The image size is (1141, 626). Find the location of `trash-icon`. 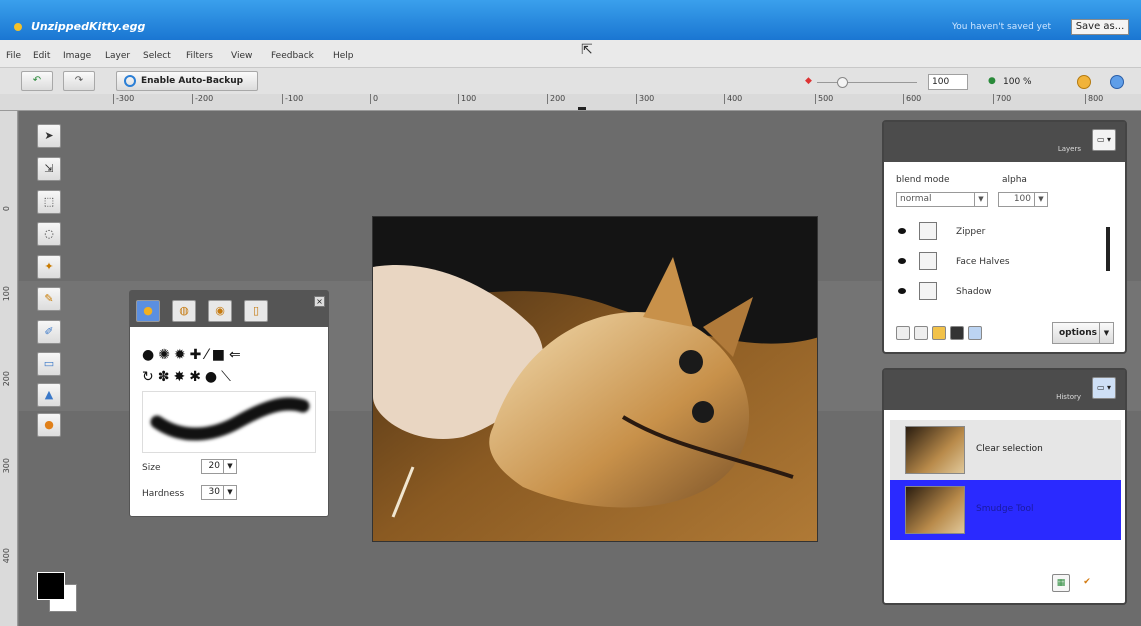

trash-icon is located at coordinates (975, 333).